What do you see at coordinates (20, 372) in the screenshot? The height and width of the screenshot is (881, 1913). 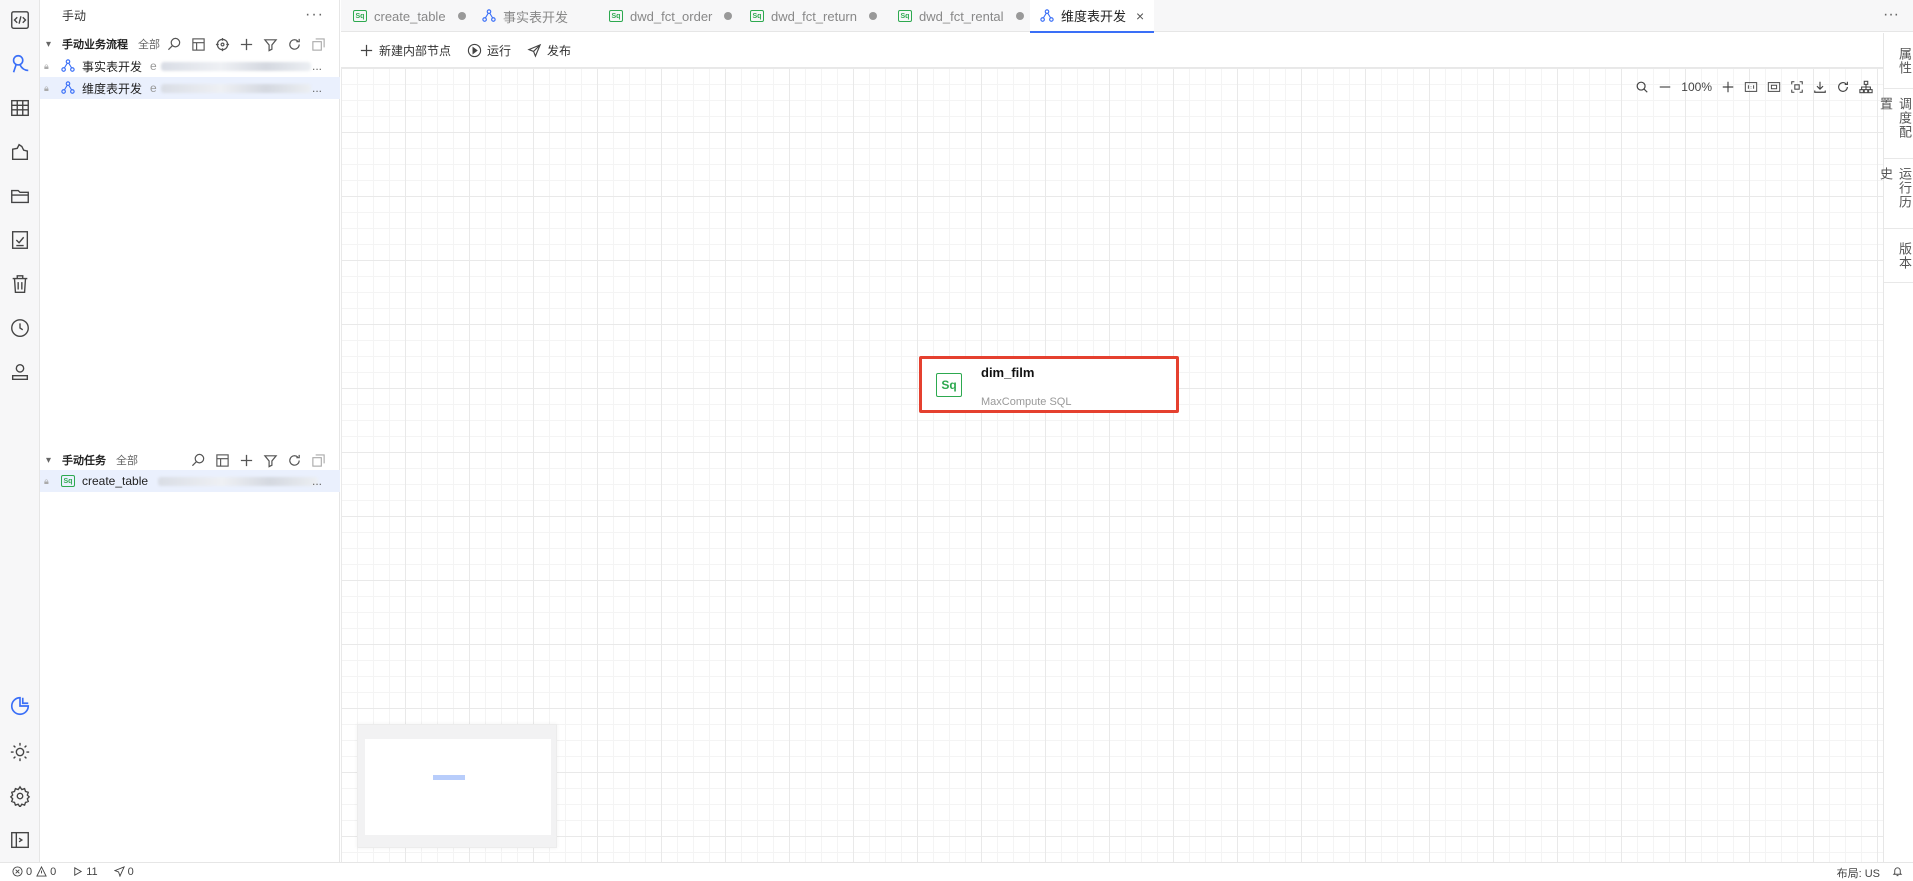 I see `user-stamp-icon` at bounding box center [20, 372].